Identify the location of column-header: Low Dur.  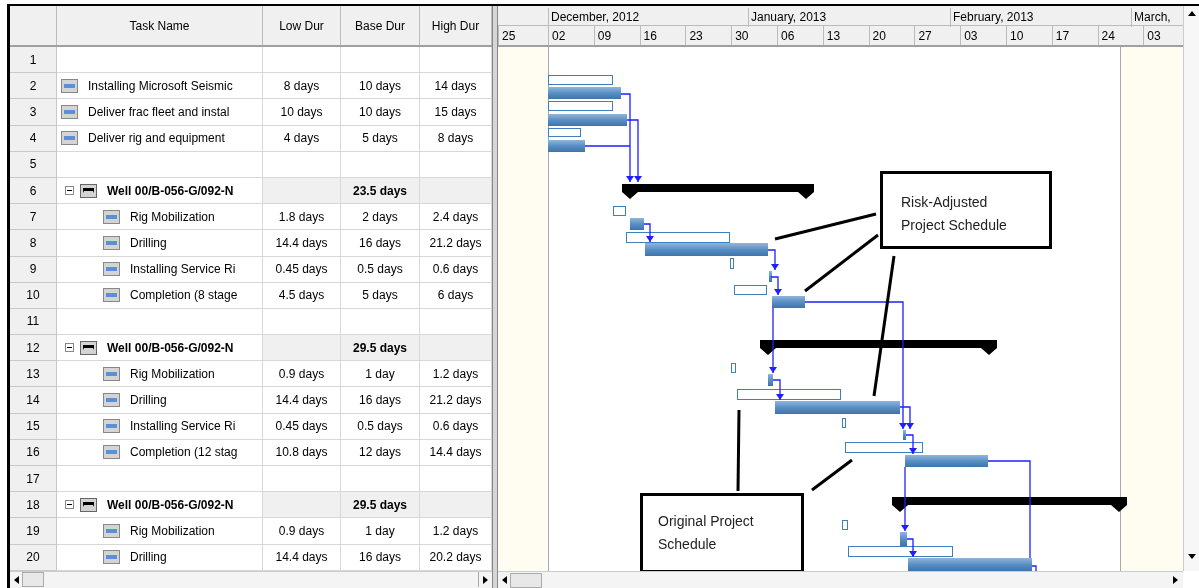
(302, 25).